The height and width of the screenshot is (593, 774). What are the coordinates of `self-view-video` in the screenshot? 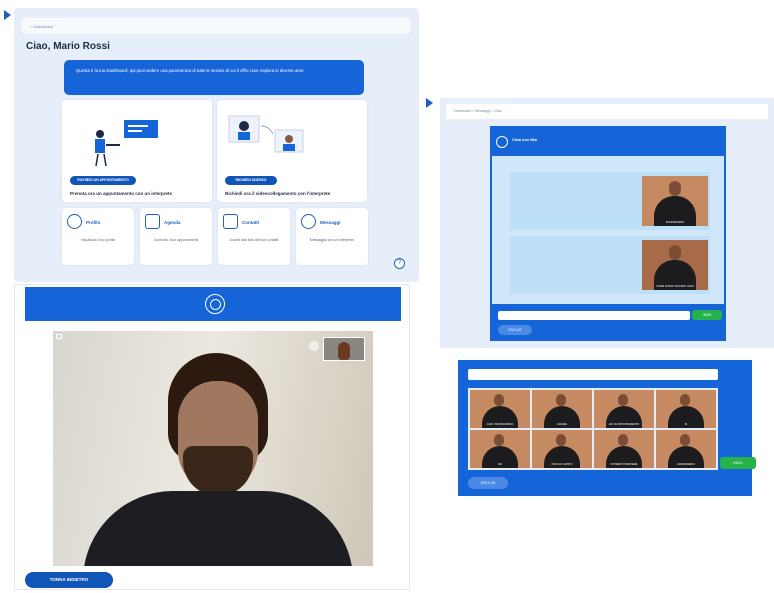 It's located at (344, 349).